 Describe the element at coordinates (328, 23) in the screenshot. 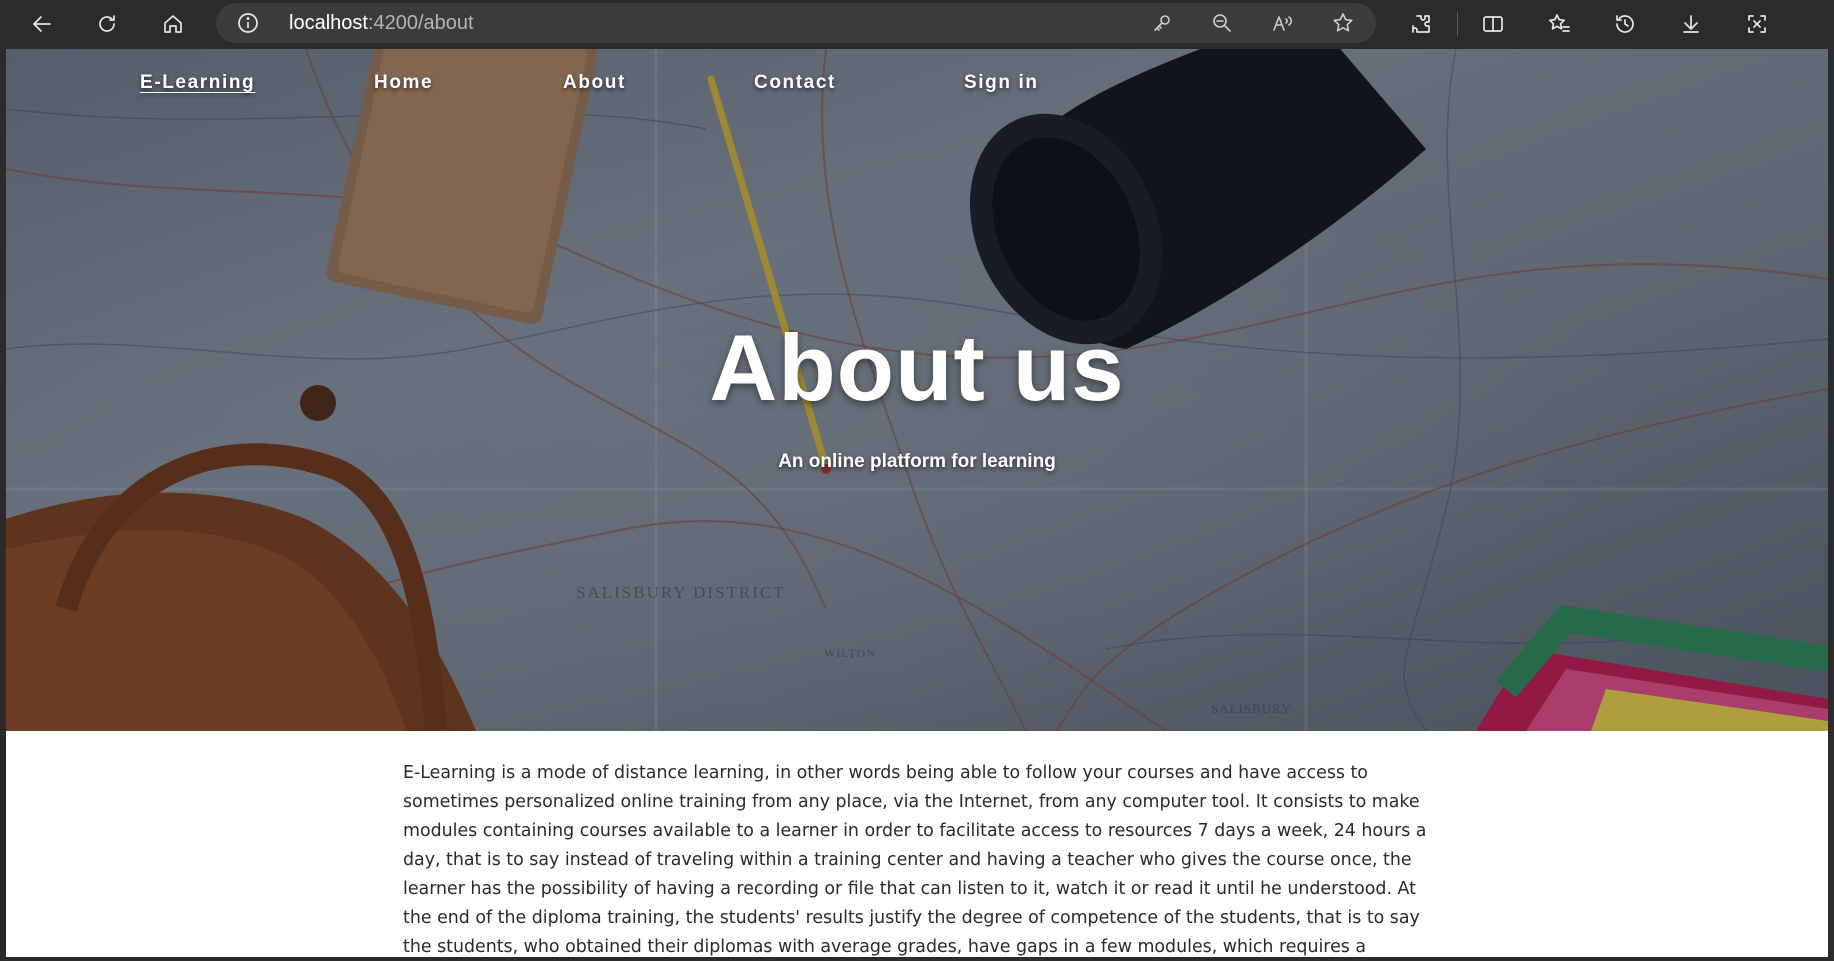

I see `url-host: localhost` at that location.